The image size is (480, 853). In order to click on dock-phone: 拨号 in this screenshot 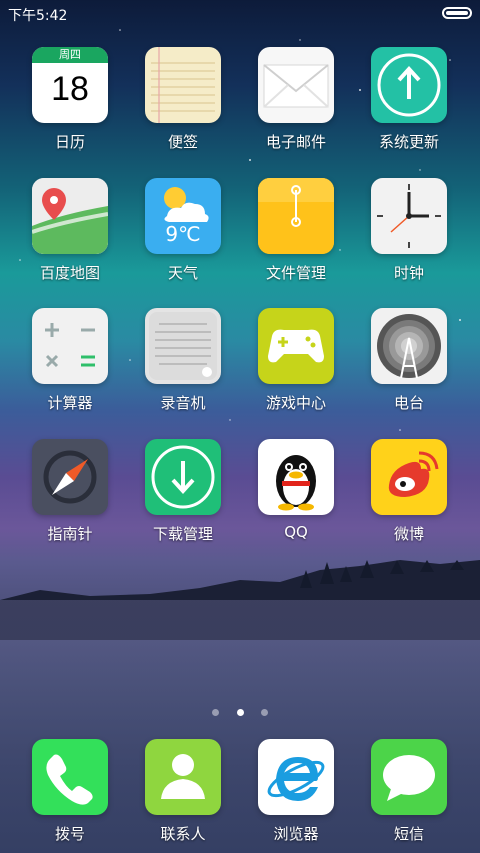, I will do `click(70, 791)`.